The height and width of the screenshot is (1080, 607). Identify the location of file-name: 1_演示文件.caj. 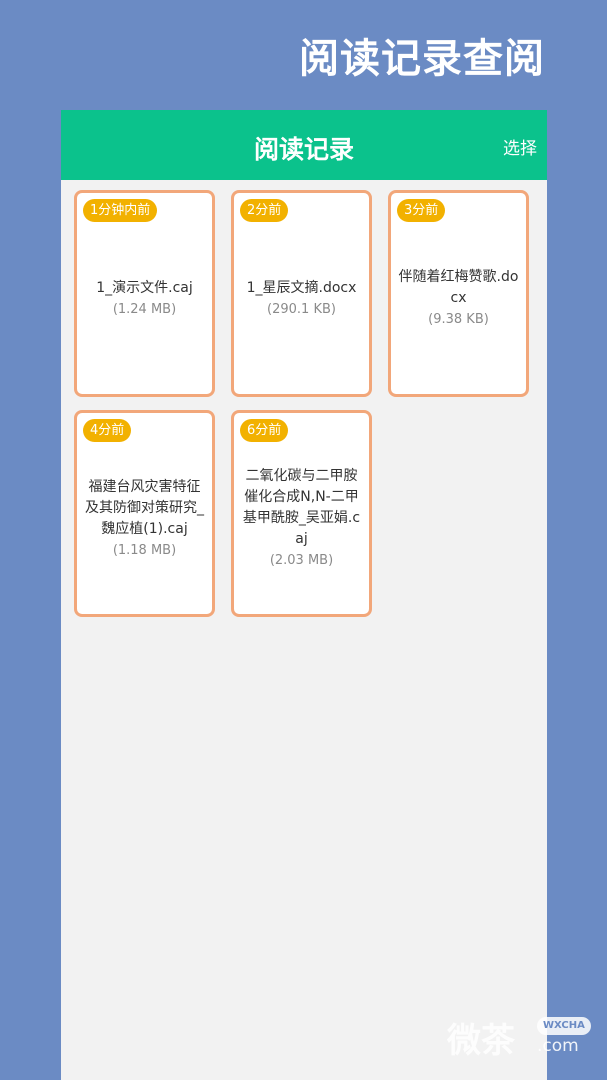
(144, 287).